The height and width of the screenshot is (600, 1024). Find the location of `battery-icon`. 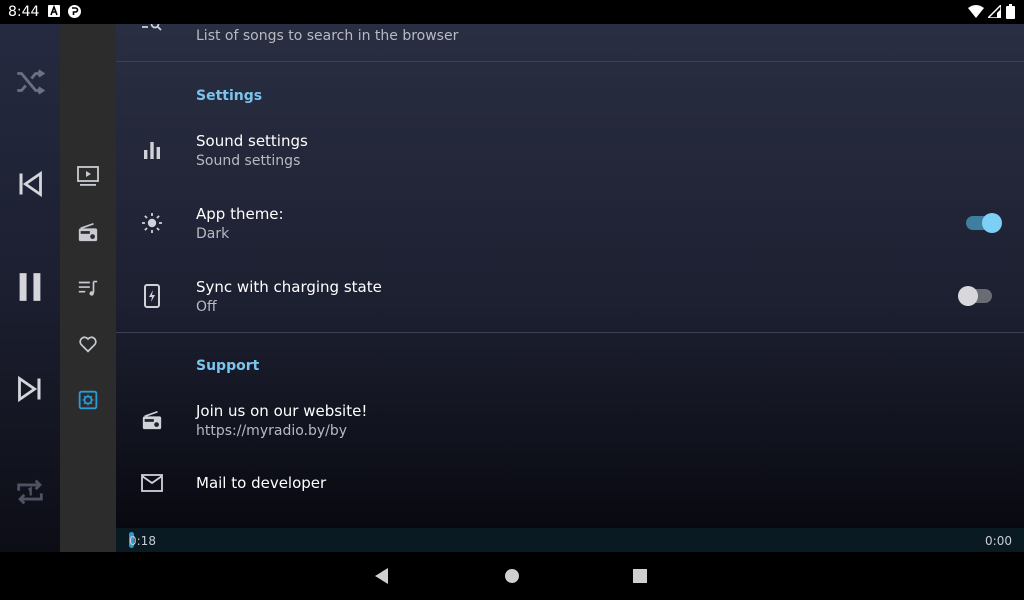

battery-icon is located at coordinates (1010, 11).